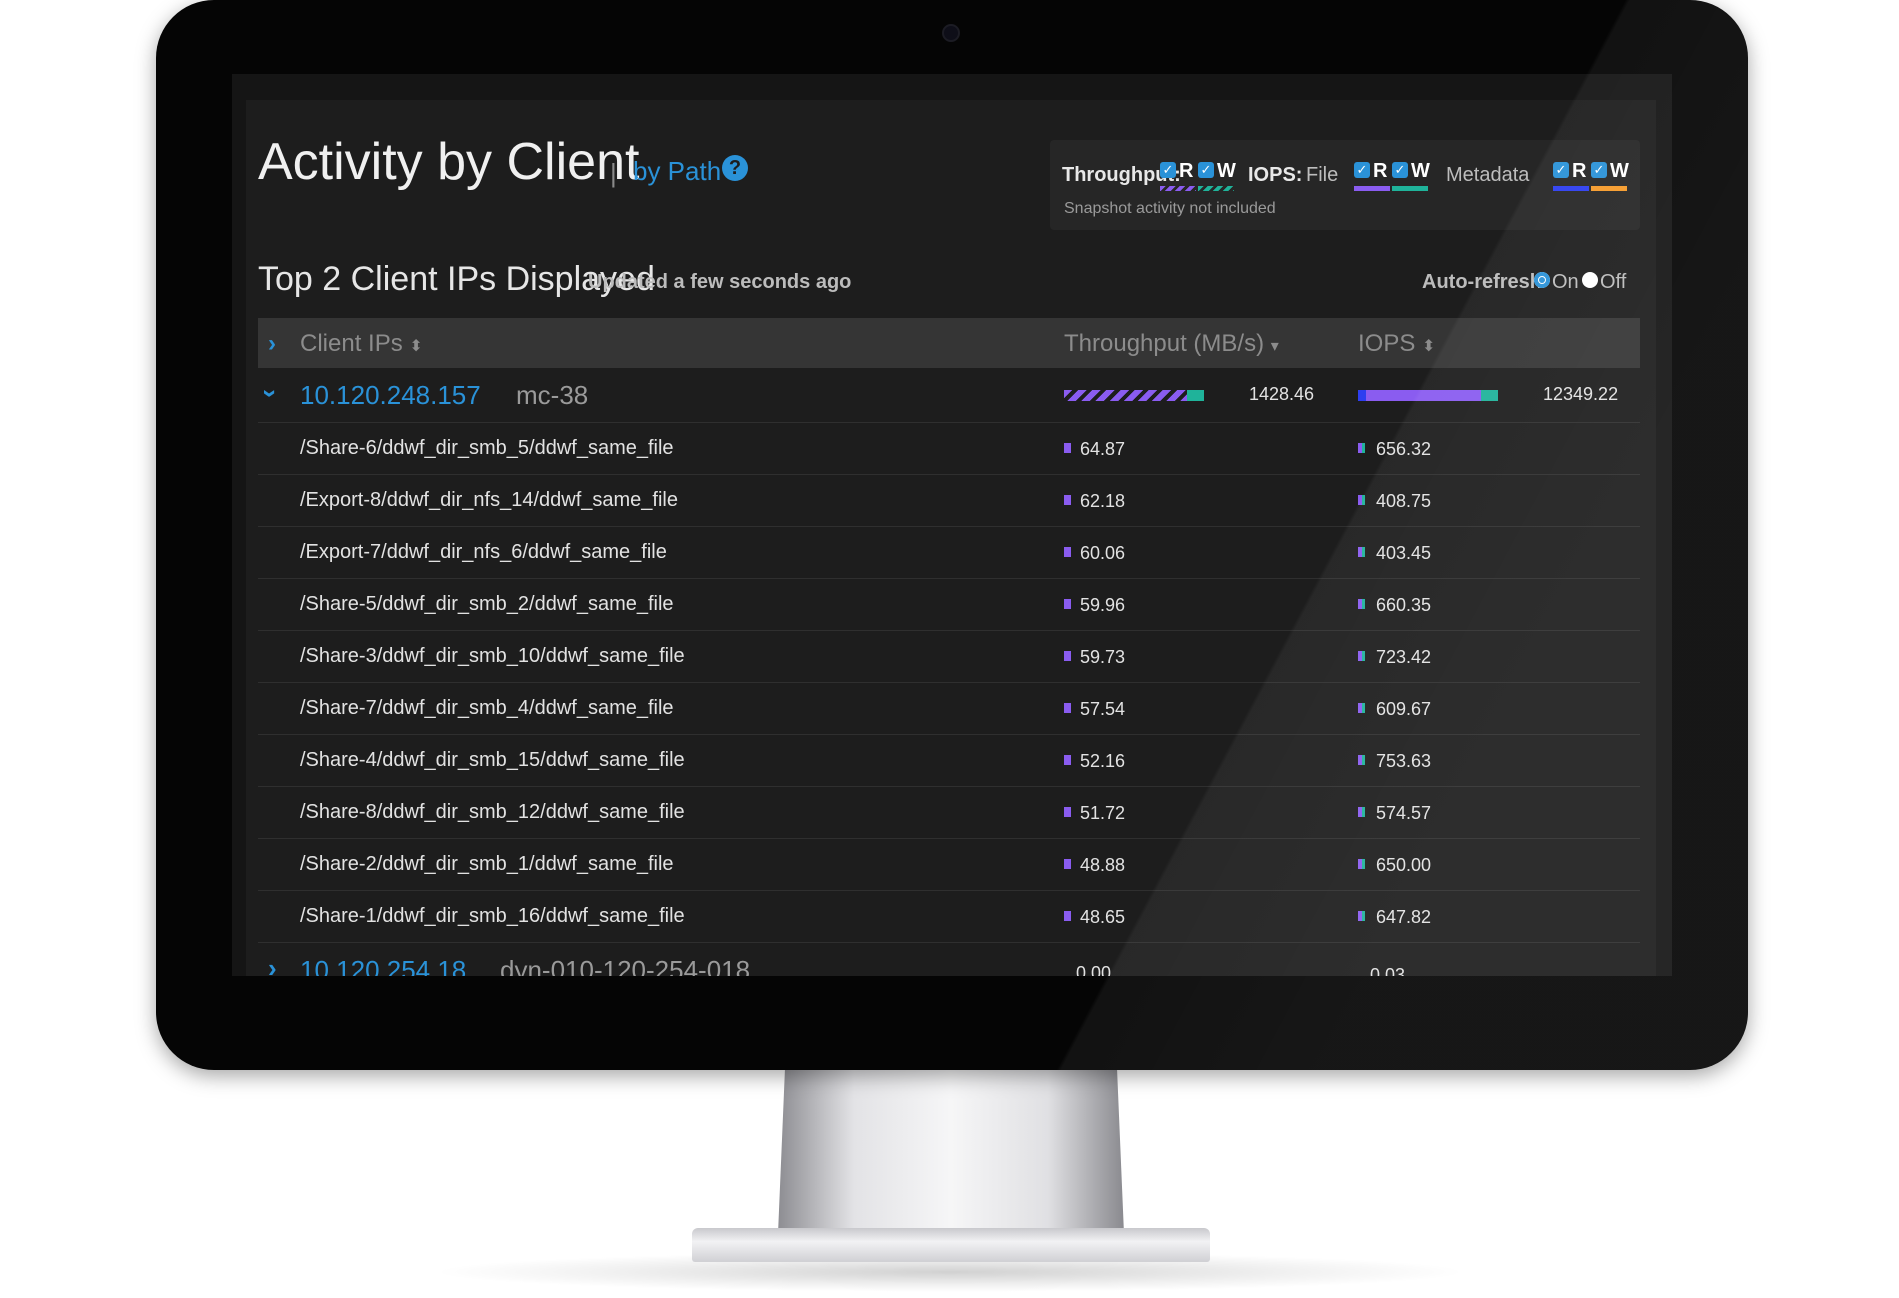 Image resolution: width=1899 pixels, height=1298 pixels. I want to click on collapse-chevron-icon: ›, so click(270, 393).